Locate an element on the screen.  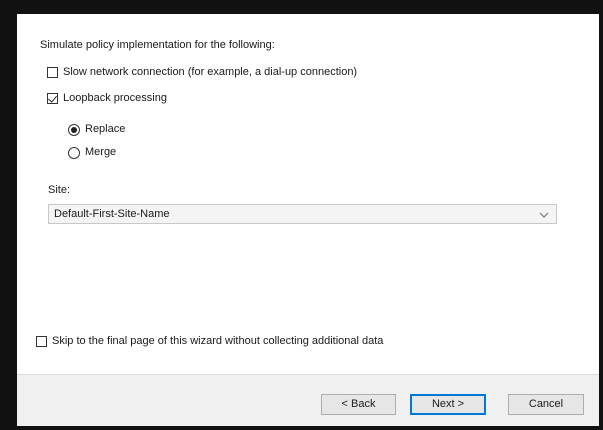
back-button: < Back is located at coordinates (358, 404).